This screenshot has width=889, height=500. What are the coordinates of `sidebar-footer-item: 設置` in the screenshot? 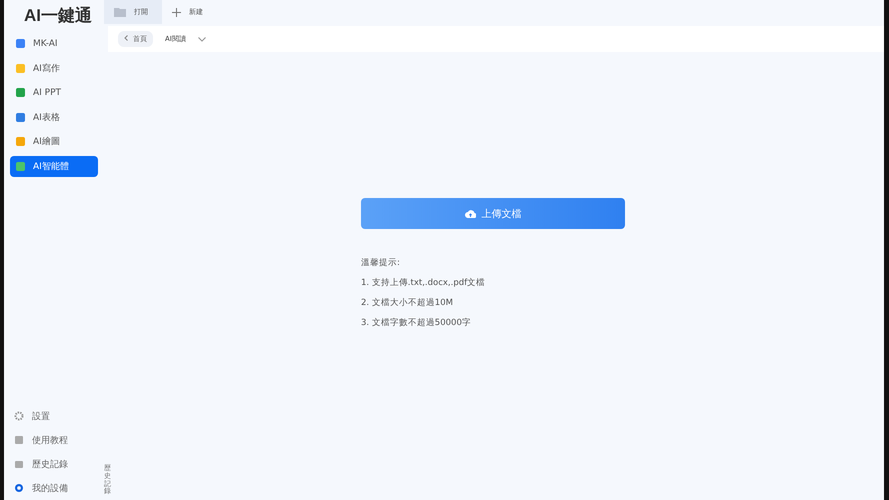 It's located at (54, 416).